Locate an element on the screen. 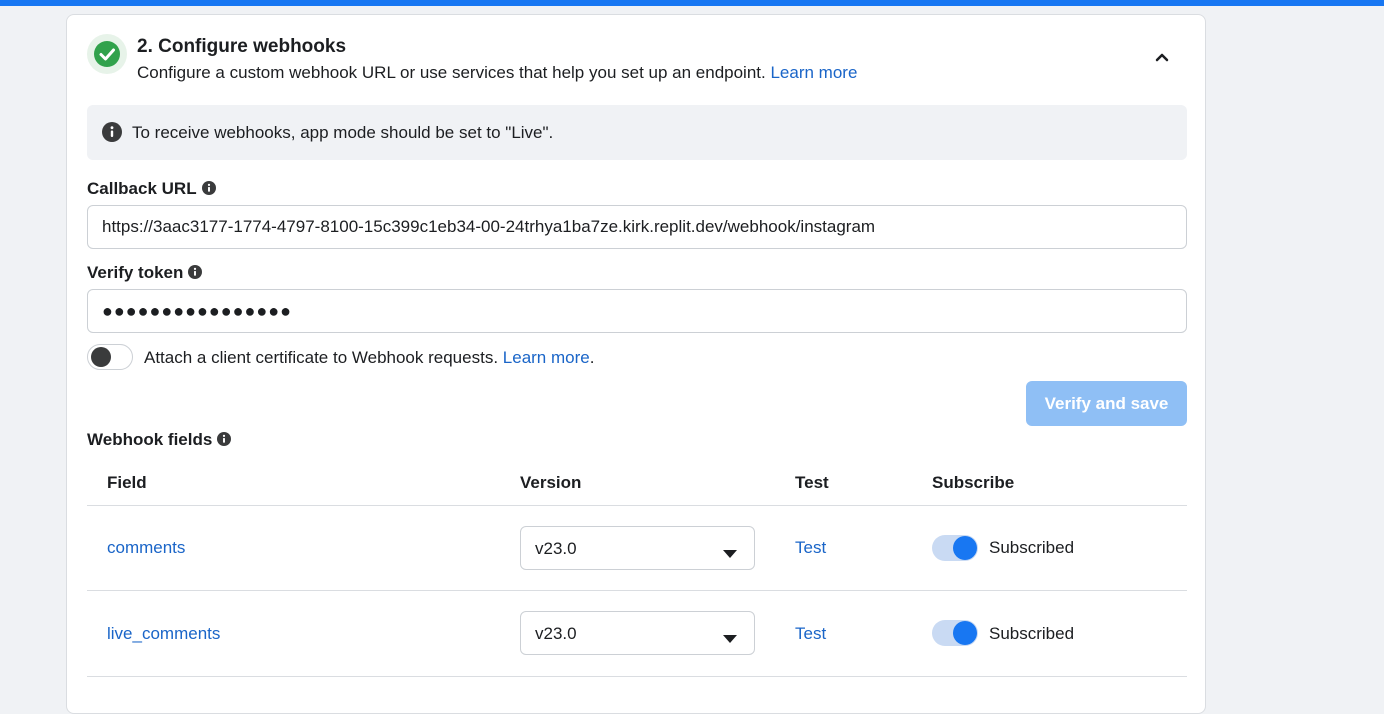 This screenshot has height=714, width=1384. callback-url-label: Callback URL is located at coordinates (151, 189).